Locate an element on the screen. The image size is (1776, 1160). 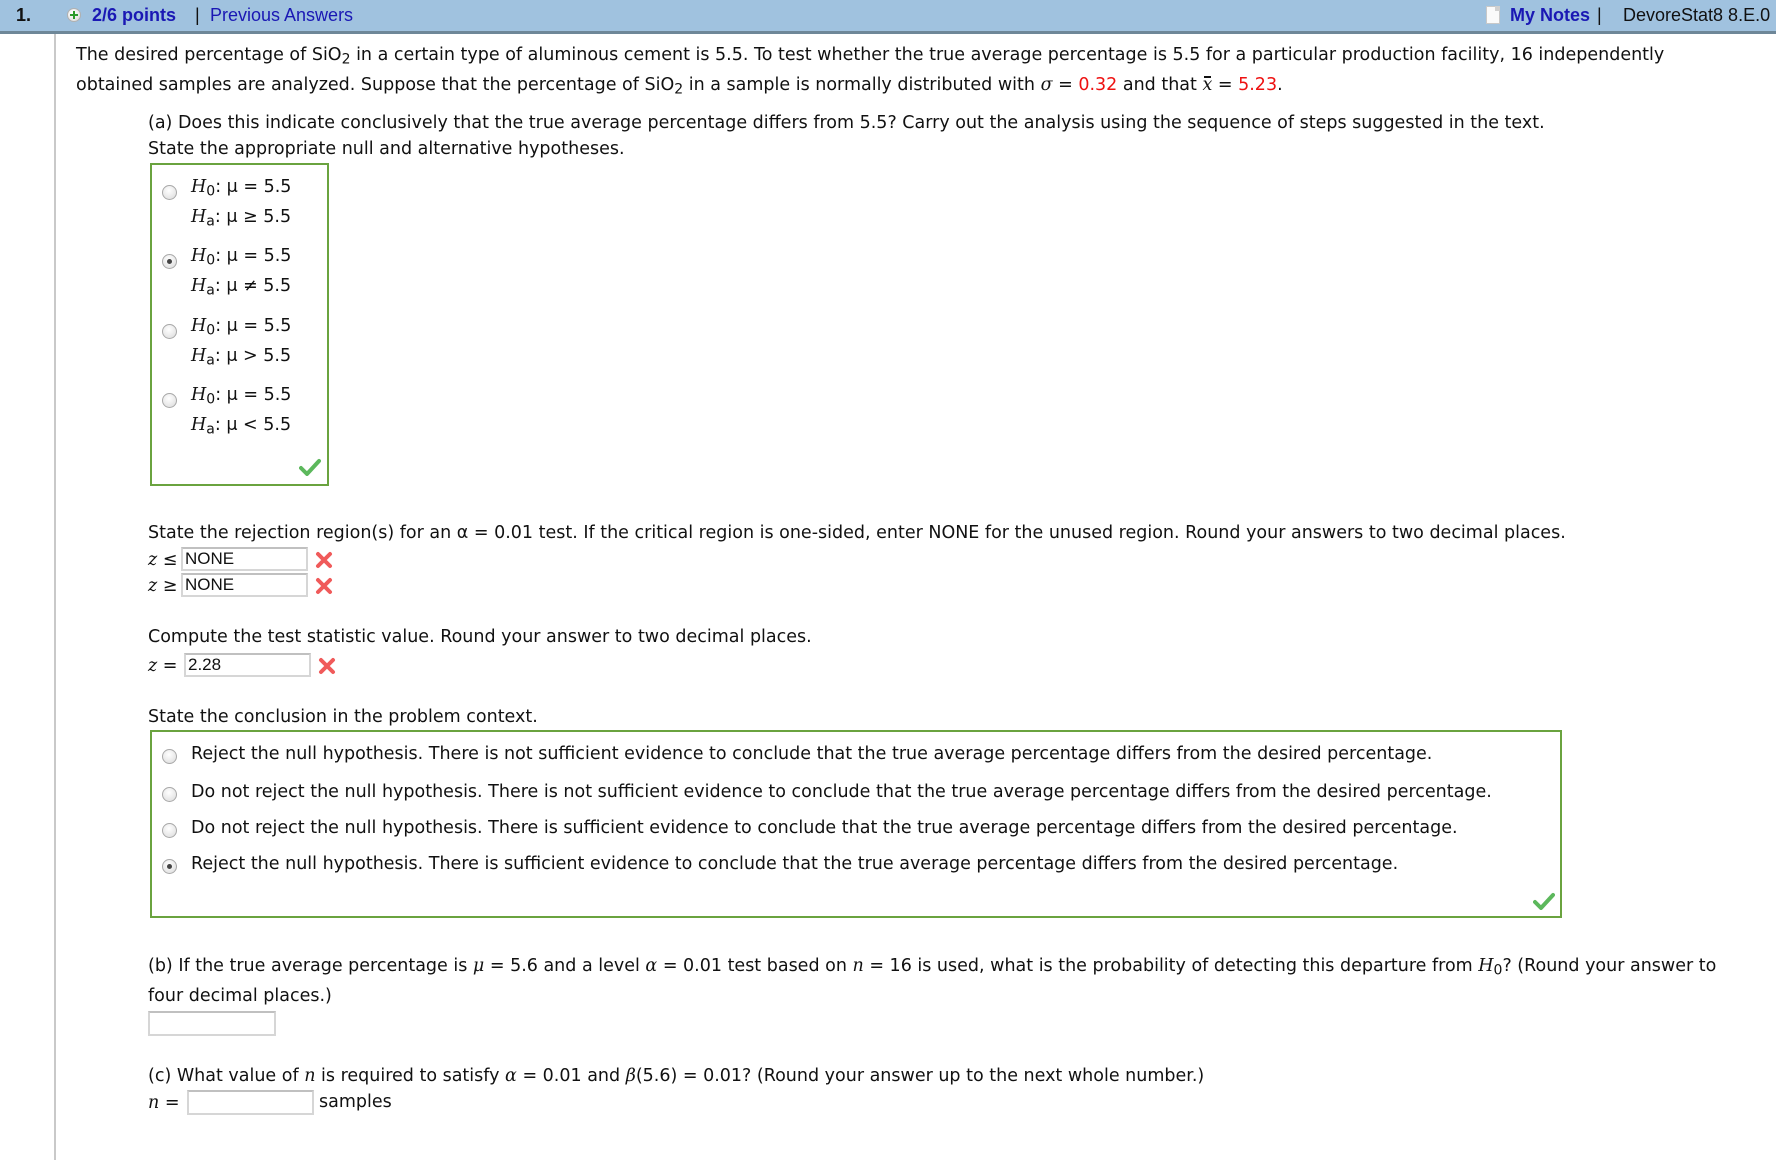
my-notes-link: My Notes is located at coordinates (1550, 15).